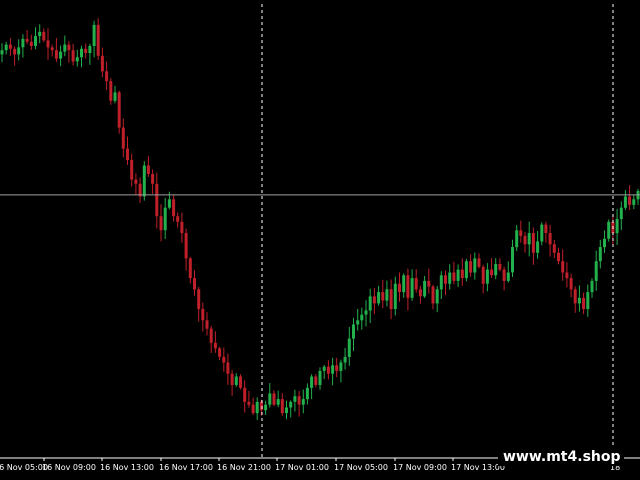 The width and height of the screenshot is (640, 480). Describe the element at coordinates (562, 457) in the screenshot. I see `watermark-text: www.mt4.shop` at that location.